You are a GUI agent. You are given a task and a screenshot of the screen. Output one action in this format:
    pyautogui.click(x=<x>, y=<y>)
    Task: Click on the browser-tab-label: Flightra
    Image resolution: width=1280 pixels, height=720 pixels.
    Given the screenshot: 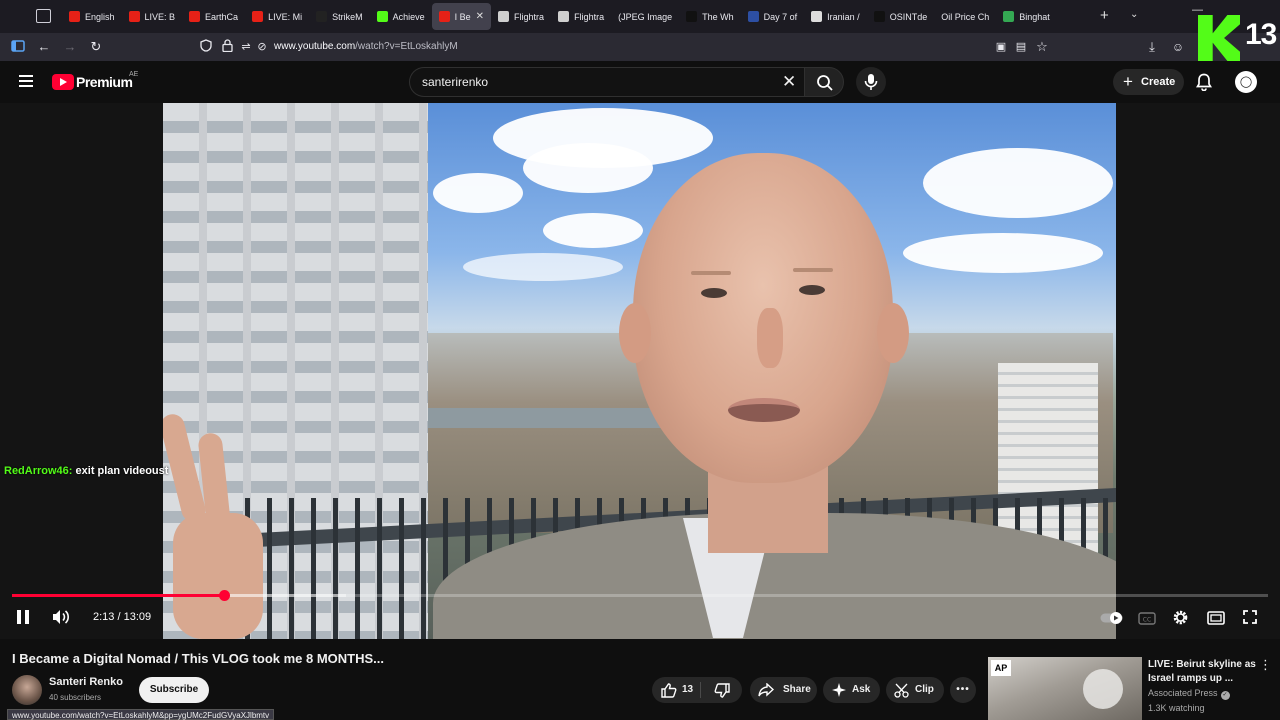 What is the action you would take?
    pyautogui.click(x=589, y=16)
    